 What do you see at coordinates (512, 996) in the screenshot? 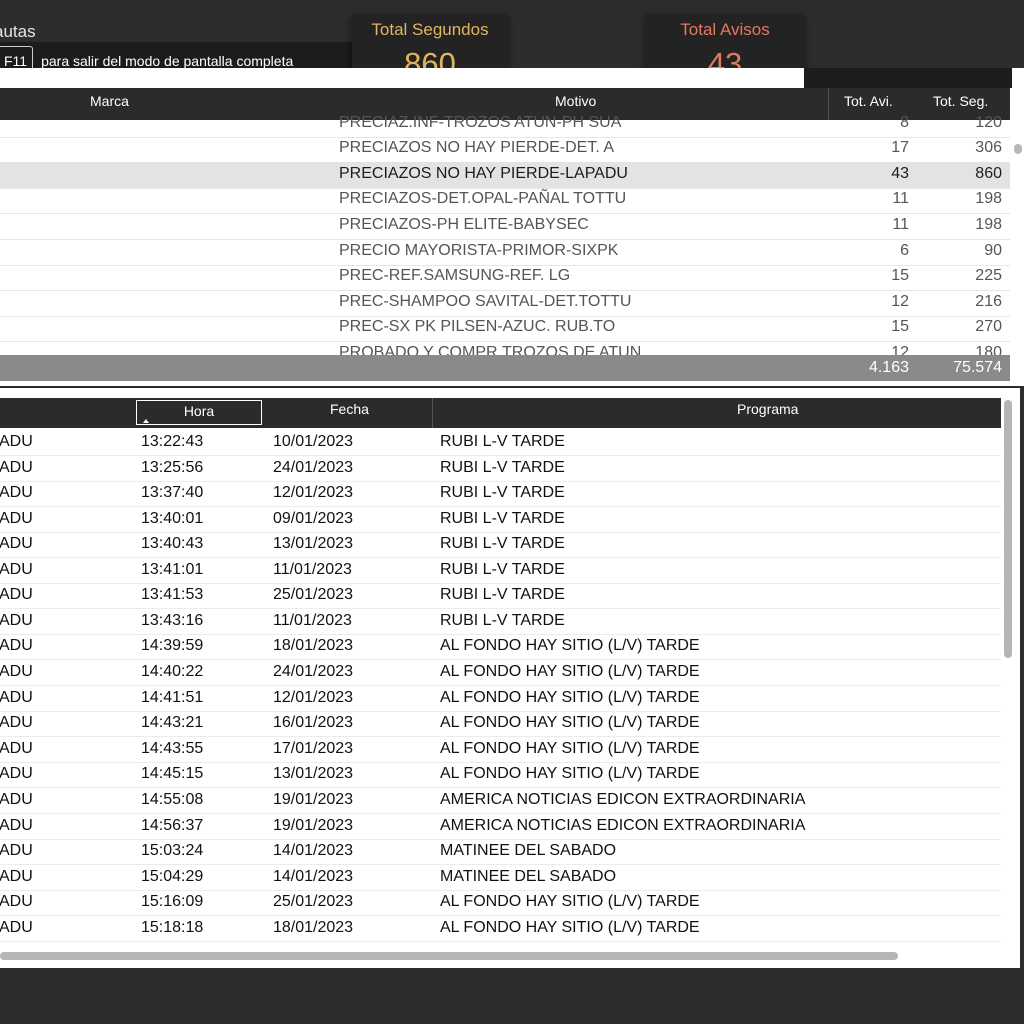
I see `footer-strip` at bounding box center [512, 996].